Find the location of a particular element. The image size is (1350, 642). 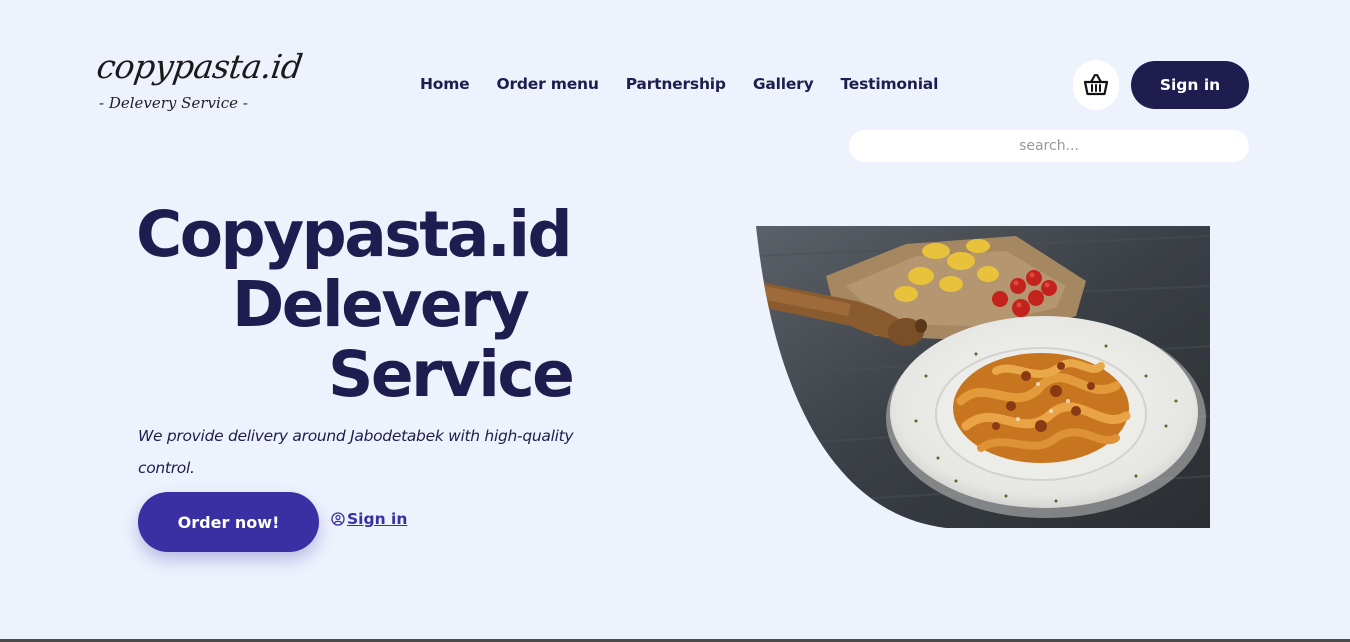

signin-button: Sign in is located at coordinates (1190, 85).